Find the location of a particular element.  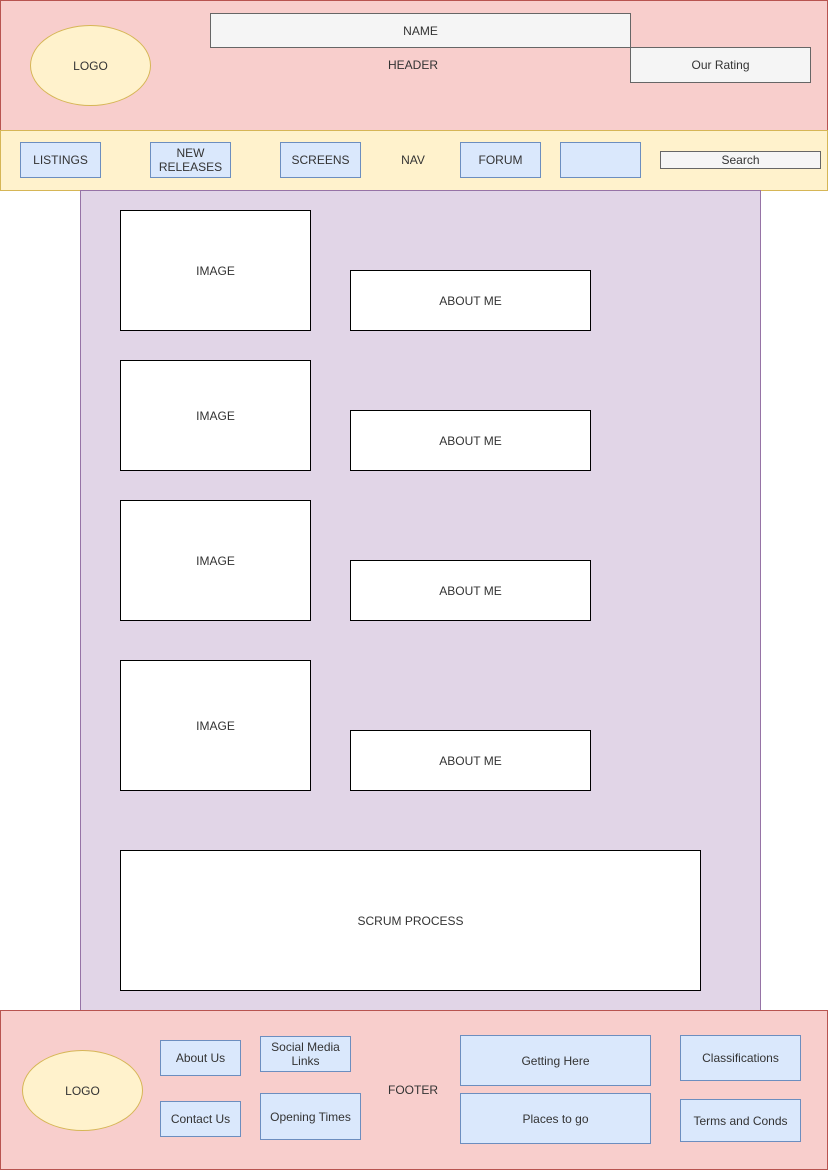

footer-contact-us-link: Contact Us is located at coordinates (200, 1119).